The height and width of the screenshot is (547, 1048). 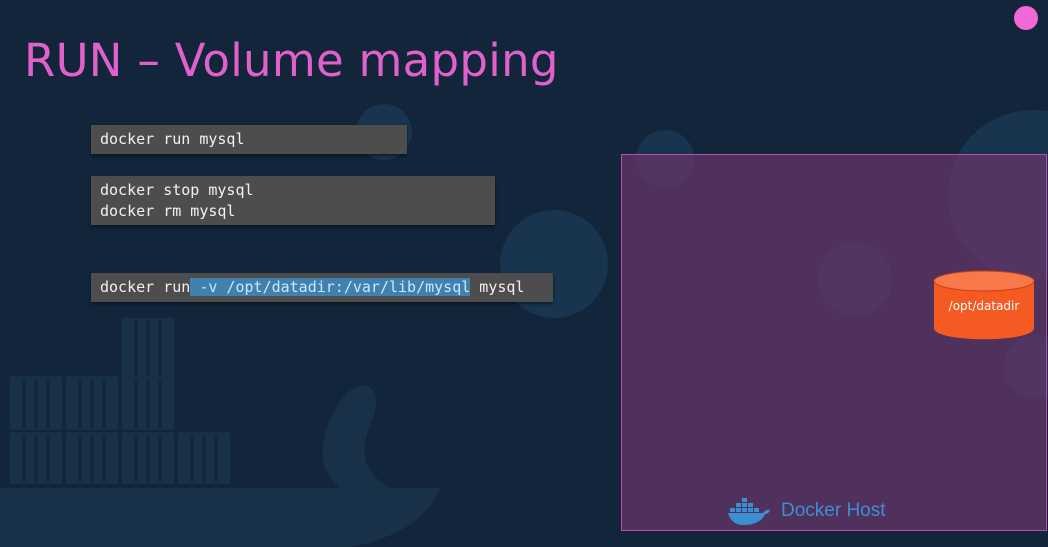 I want to click on docker-host-label: Docker Host, so click(x=833, y=510).